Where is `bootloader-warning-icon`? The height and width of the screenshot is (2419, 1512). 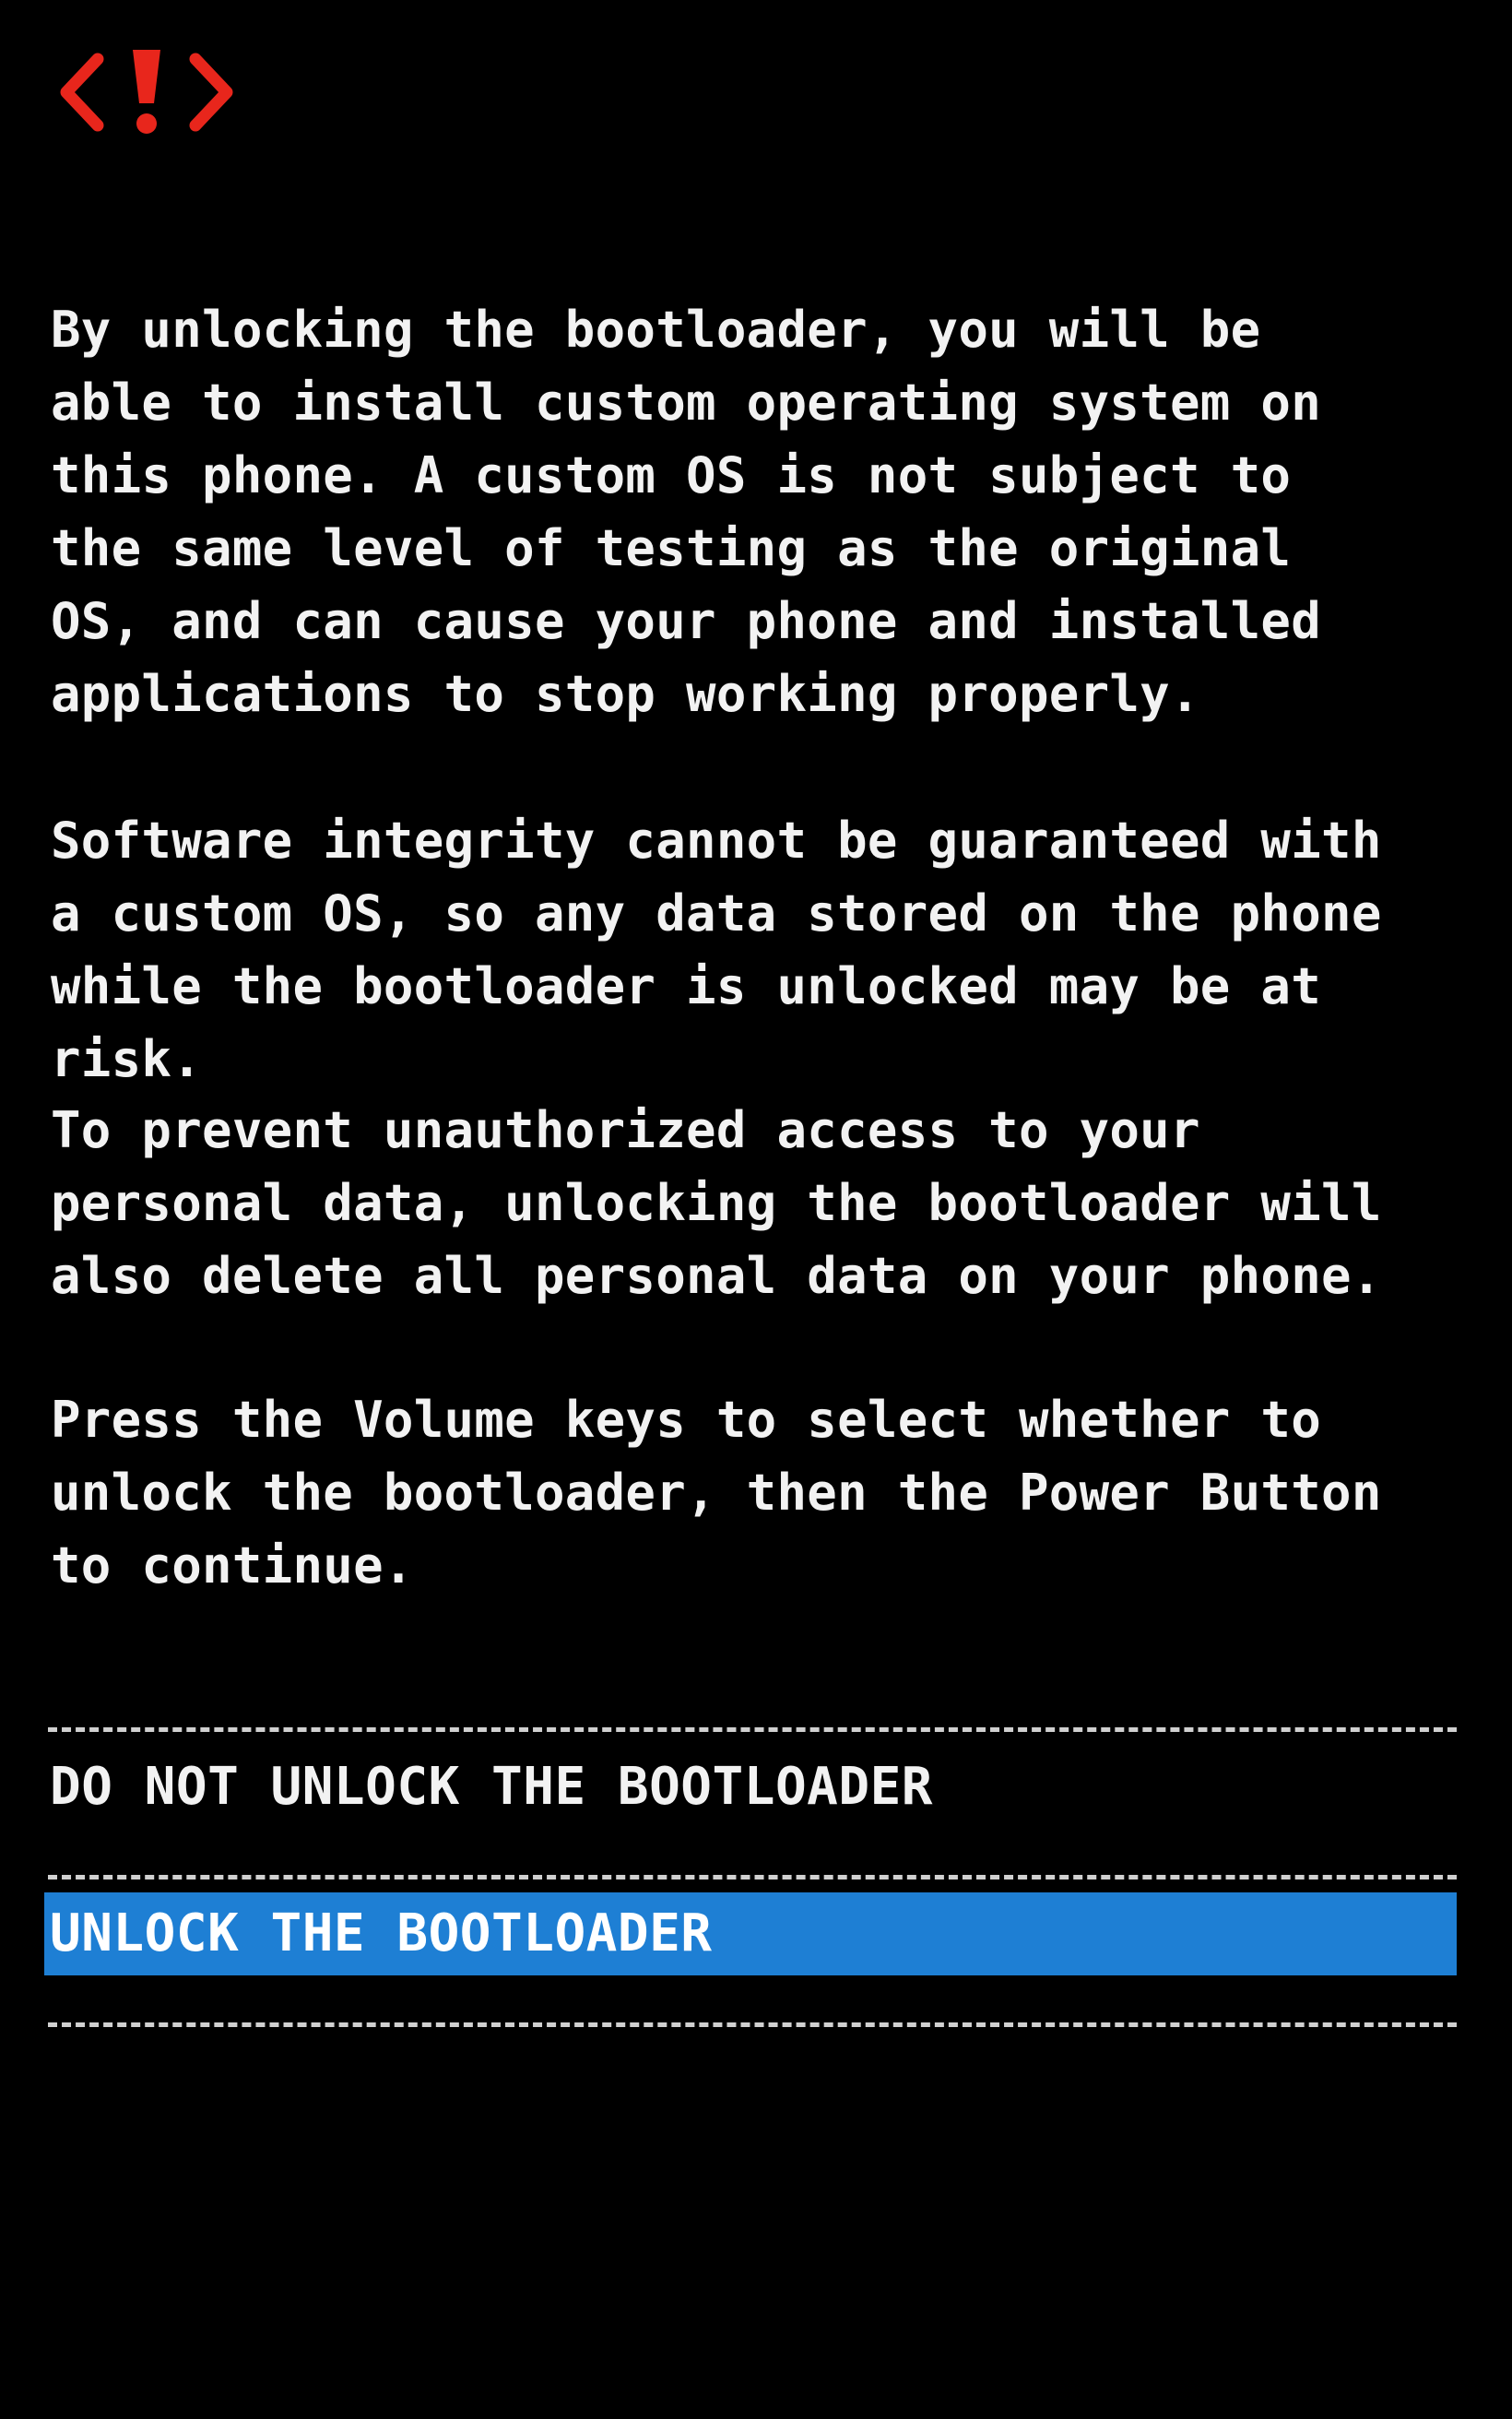 bootloader-warning-icon is located at coordinates (149, 94).